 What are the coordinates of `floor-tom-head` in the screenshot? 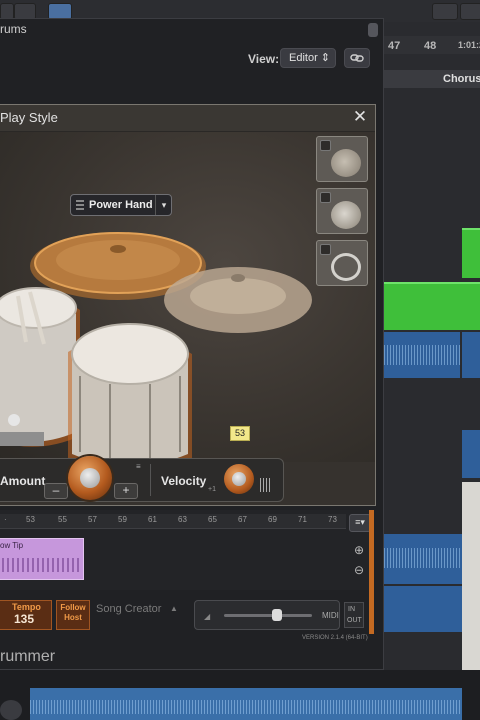 It's located at (130, 354).